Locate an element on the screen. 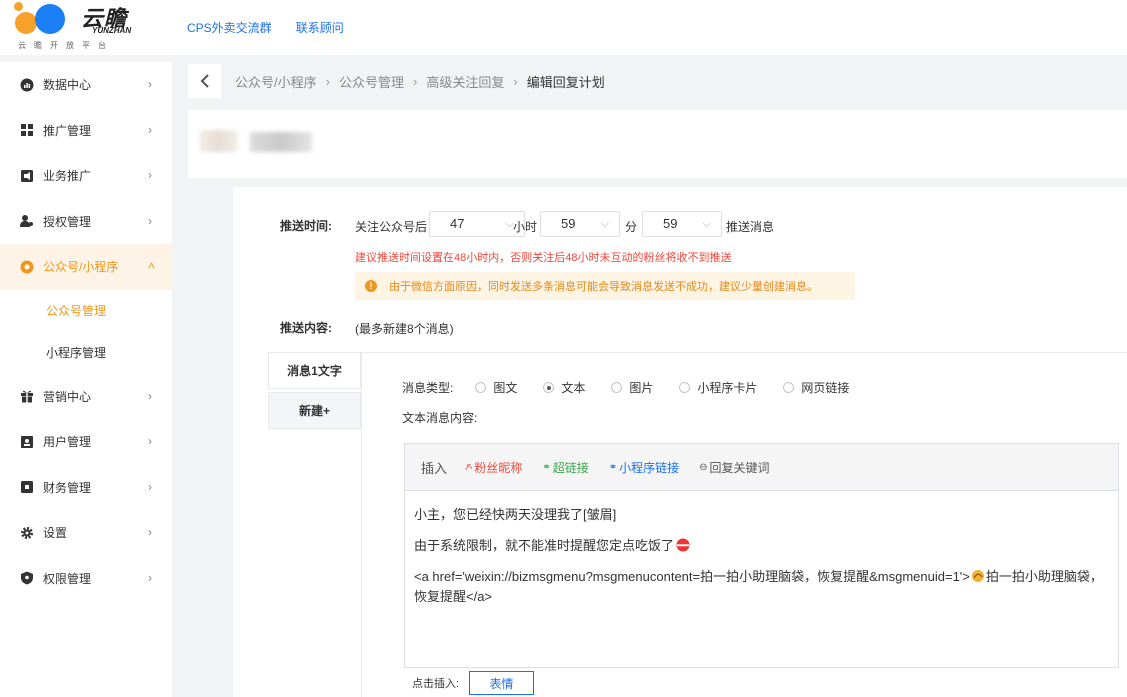  emoji-button: 表情 is located at coordinates (502, 683).